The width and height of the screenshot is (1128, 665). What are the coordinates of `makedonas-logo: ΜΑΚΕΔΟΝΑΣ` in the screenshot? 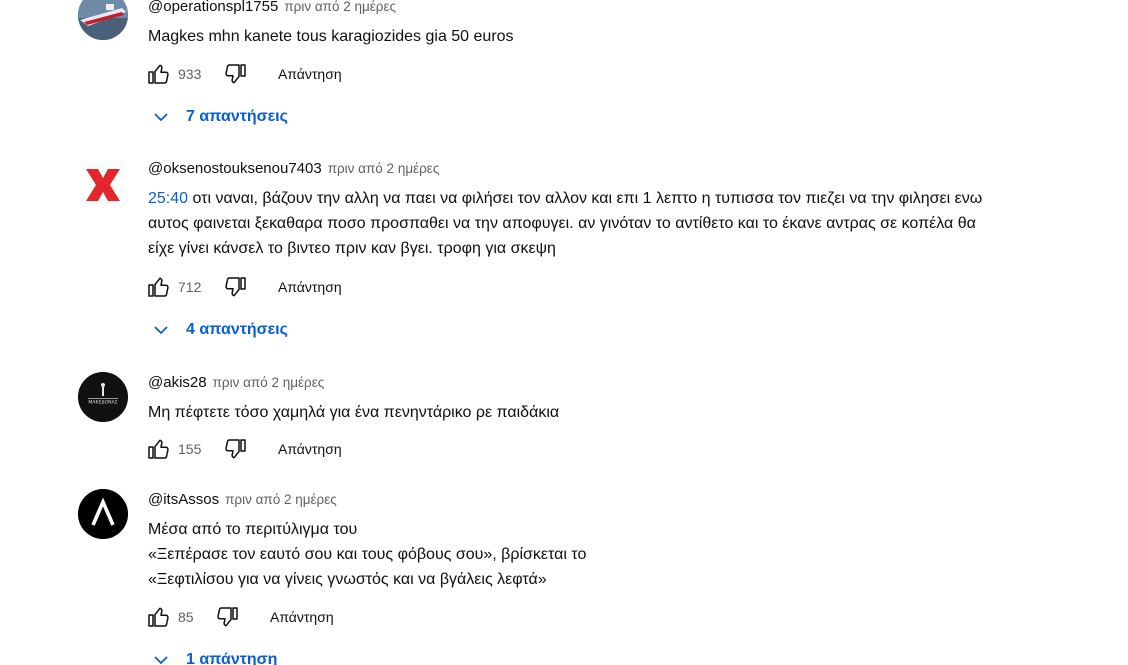 It's located at (103, 397).